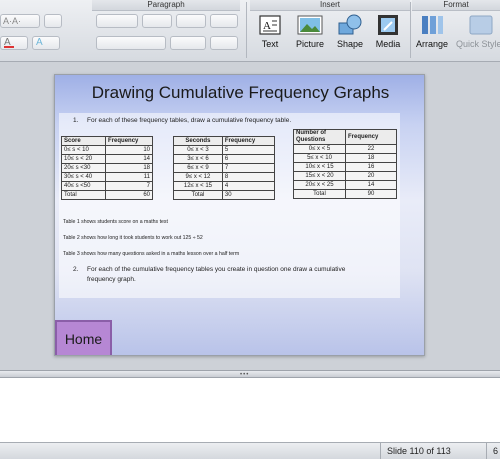  I want to click on table-cell: 30≤ s < 40, so click(83, 177).